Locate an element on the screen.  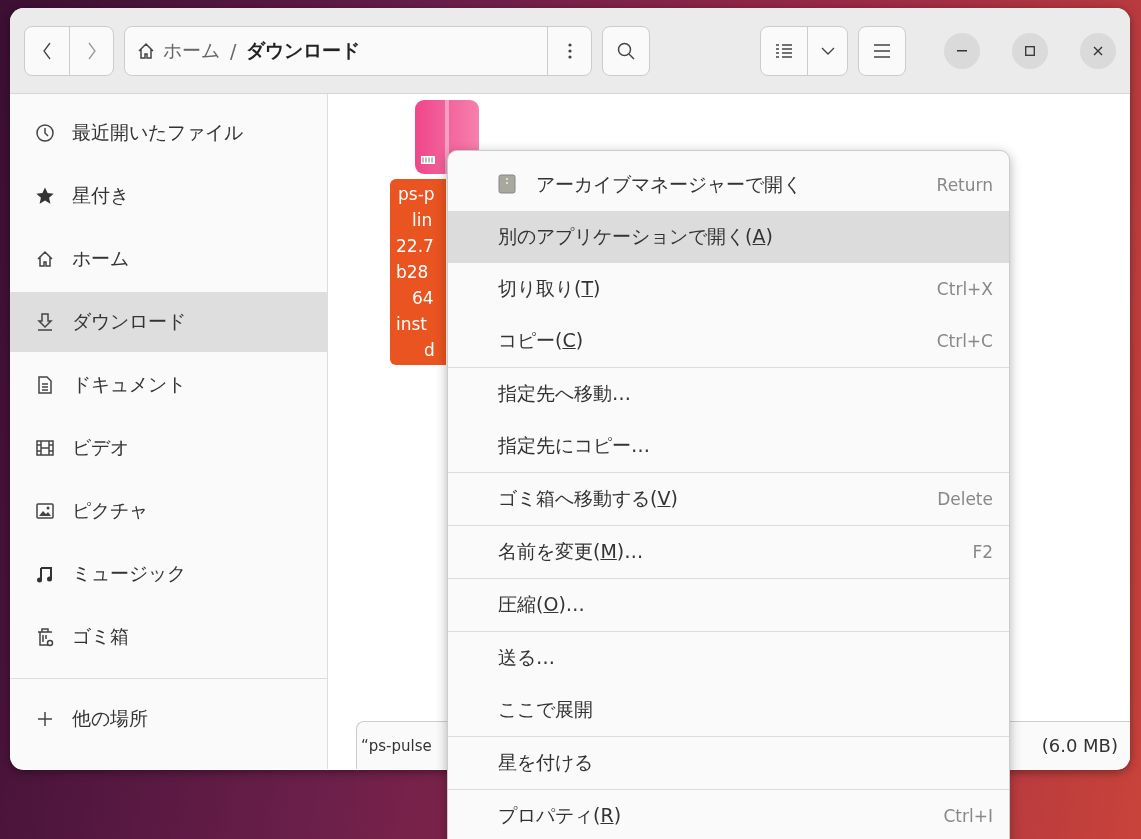
menu-item: 切り取り(T) Ctrl+X is located at coordinates (728, 289).